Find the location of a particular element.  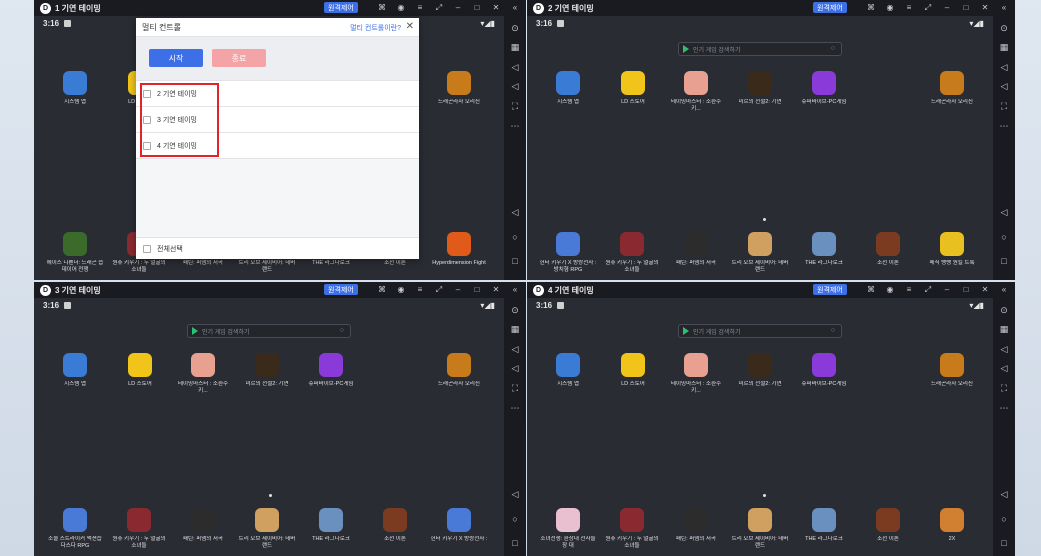

app-icon: 메직 뱅뱅 원킬 트룩 is located at coordinates (952, 253).